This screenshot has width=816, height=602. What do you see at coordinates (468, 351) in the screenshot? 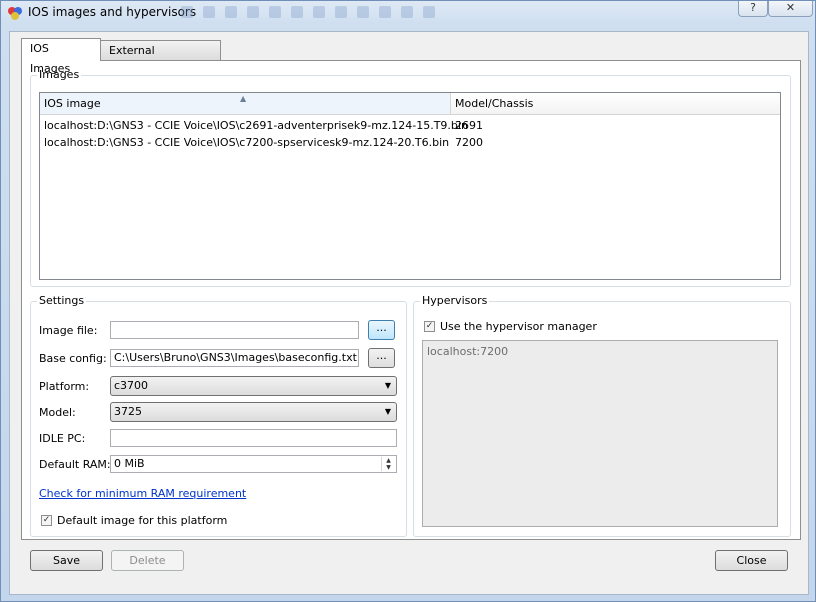
I see `list-item: localhost:7200` at bounding box center [468, 351].